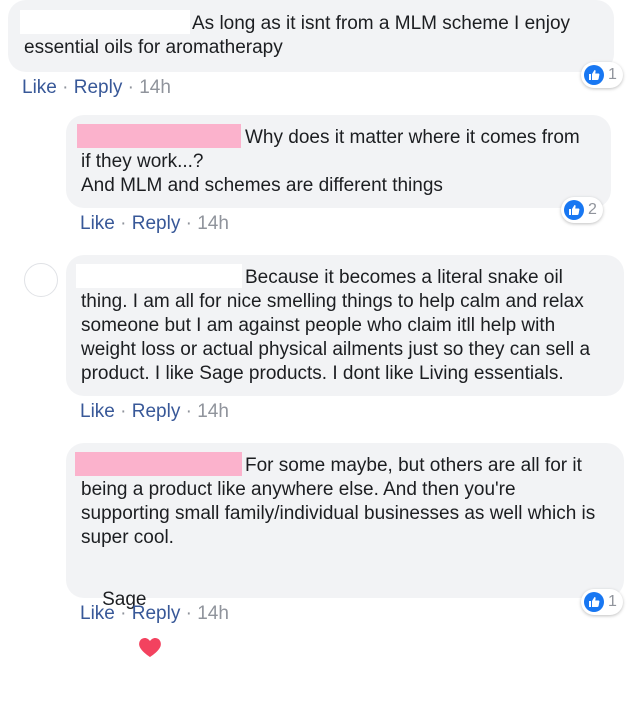  Describe the element at coordinates (592, 209) in the screenshot. I see `reaction-count: 2` at that location.